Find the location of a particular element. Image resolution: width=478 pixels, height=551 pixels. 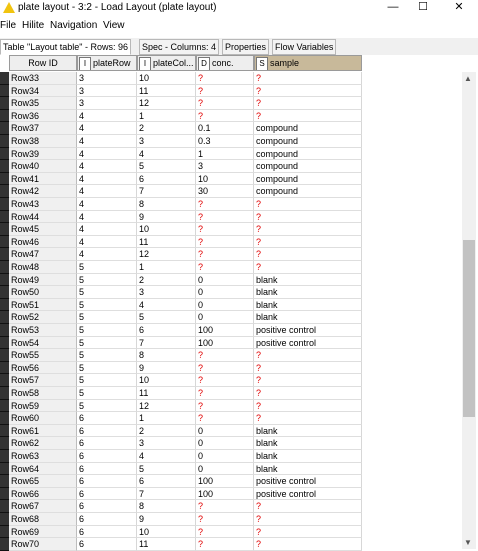

table-row: Row66 6 7 100 positive control is located at coordinates (181, 494).